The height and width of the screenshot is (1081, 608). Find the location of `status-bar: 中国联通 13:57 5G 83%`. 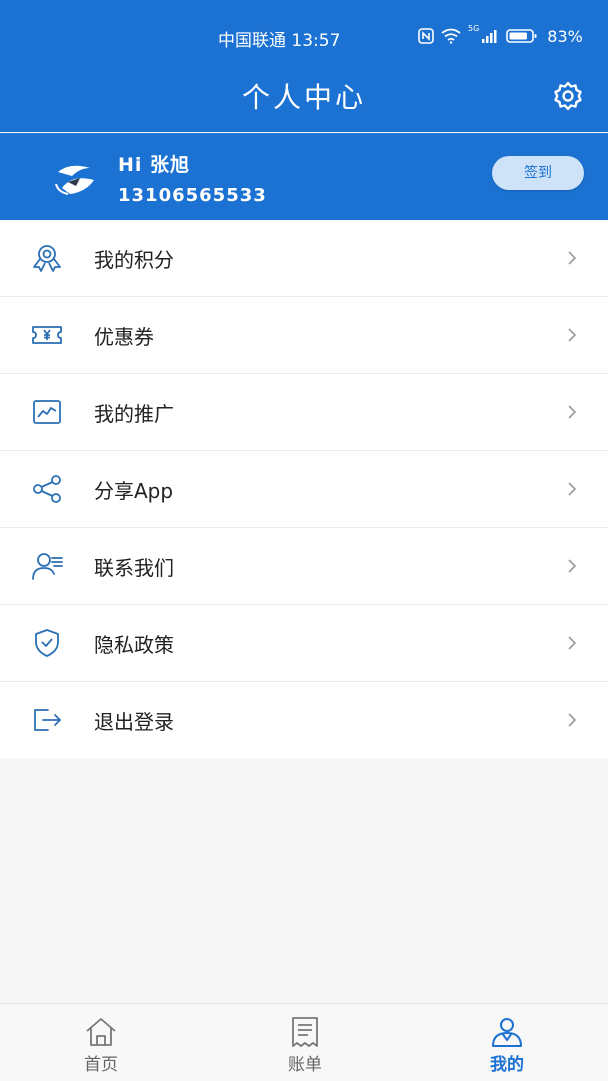

status-bar: 中国联通 13:57 5G 83% is located at coordinates (304, 35).